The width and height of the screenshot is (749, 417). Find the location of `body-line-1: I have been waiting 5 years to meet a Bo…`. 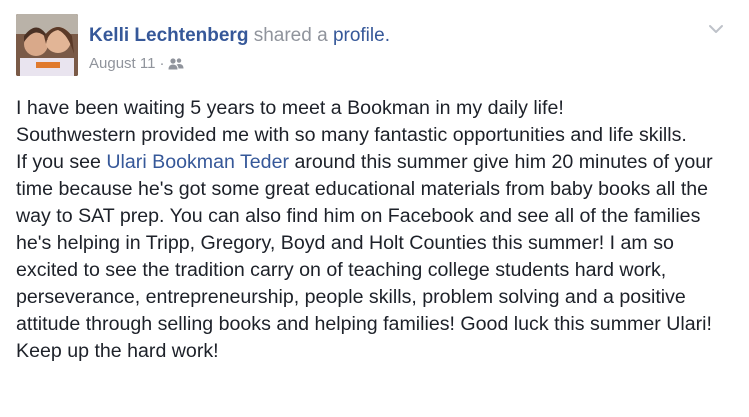

body-line-1: I have been waiting 5 years to meet a Bo… is located at coordinates (290, 108).